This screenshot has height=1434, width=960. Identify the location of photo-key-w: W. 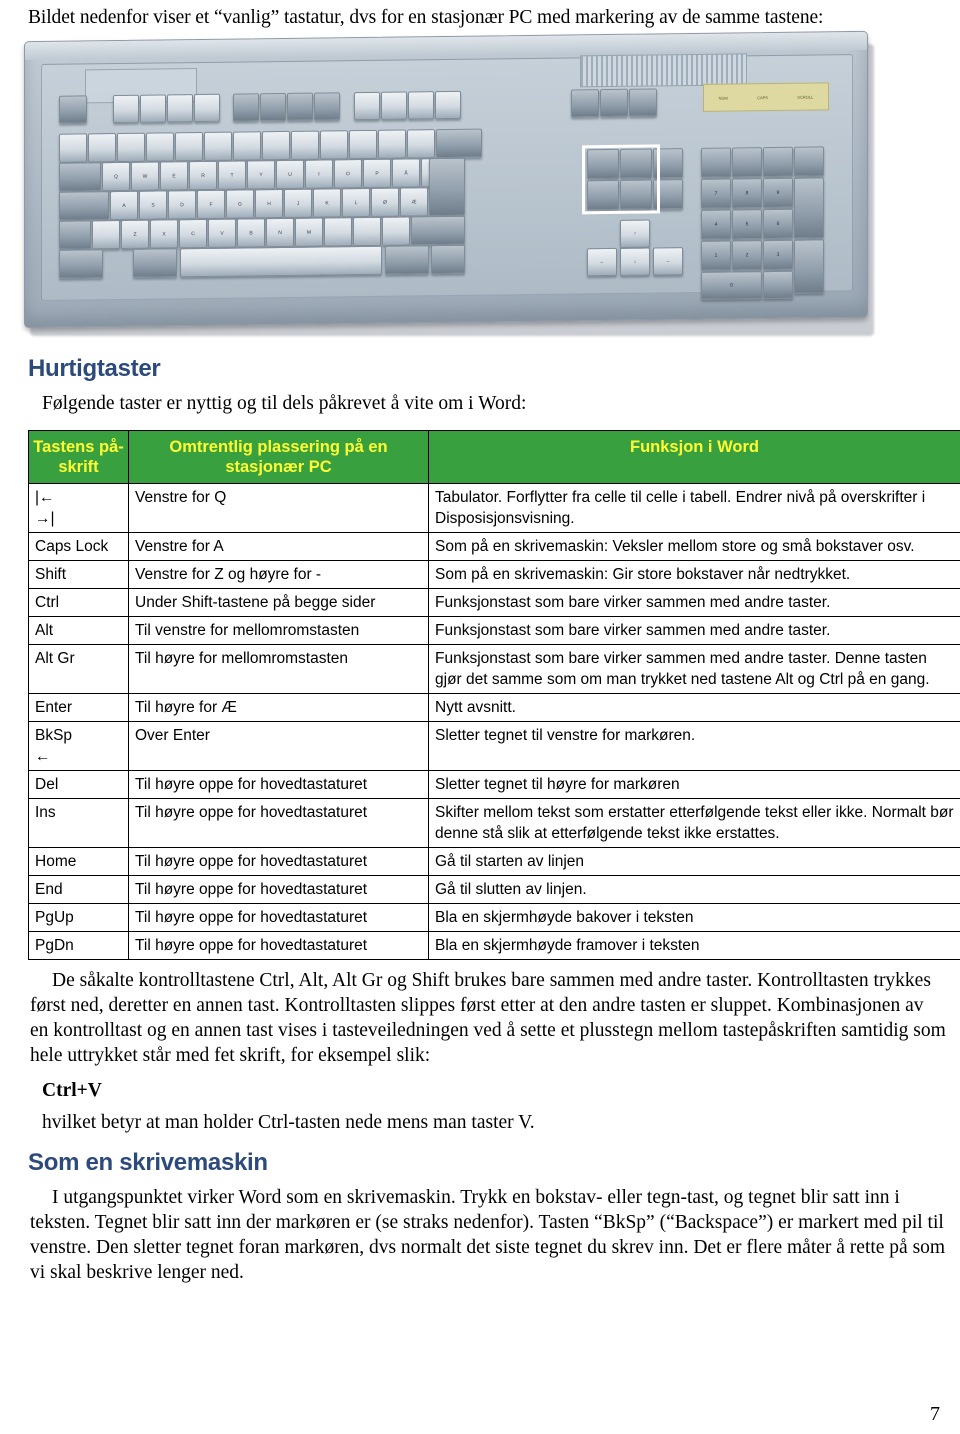
(145, 176).